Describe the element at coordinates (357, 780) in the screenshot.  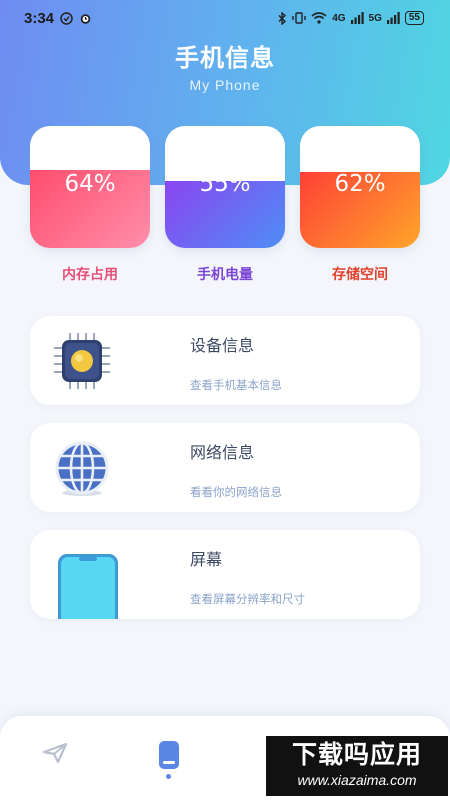
I see `watermark-url: www.xiazaima.com` at that location.